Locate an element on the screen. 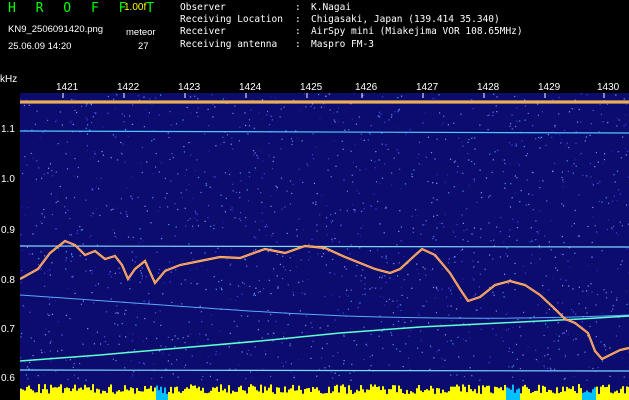 This screenshot has height=400, width=629. info-row-observer: Observer: K.Nagai is located at coordinates (266, 7).